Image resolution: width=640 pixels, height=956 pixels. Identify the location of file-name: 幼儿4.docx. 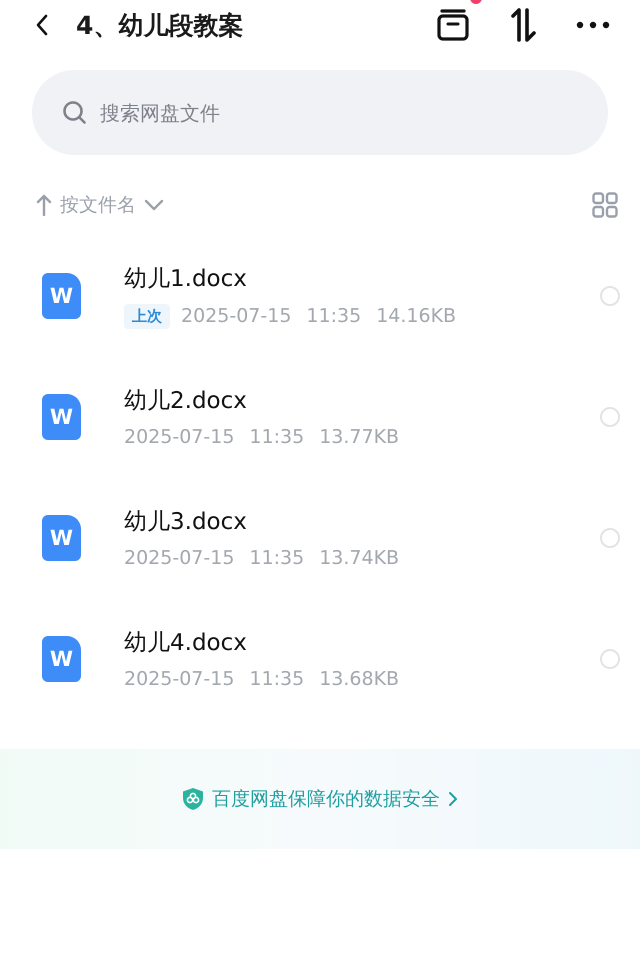
(362, 642).